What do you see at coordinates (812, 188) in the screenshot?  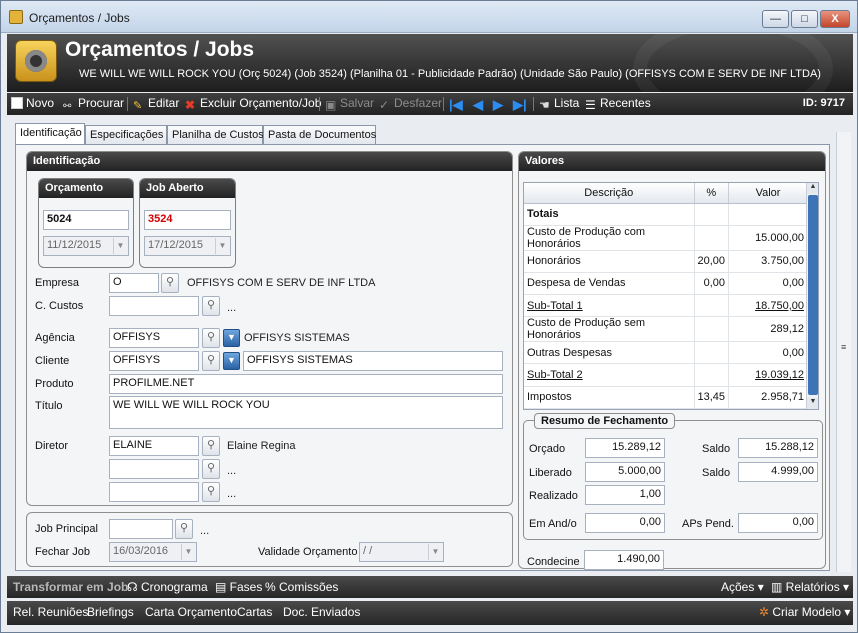 I see `scroll-up-icon: ▲` at bounding box center [812, 188].